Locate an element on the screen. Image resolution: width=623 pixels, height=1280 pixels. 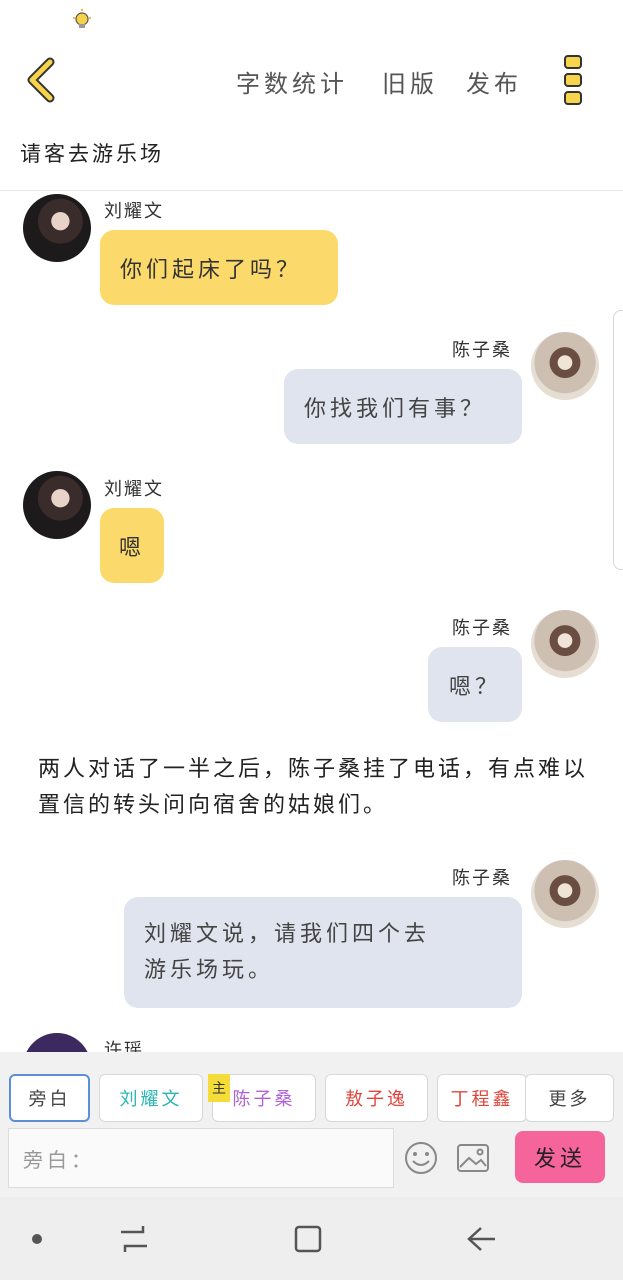
role-label: 陈子桑 is located at coordinates (264, 1099).